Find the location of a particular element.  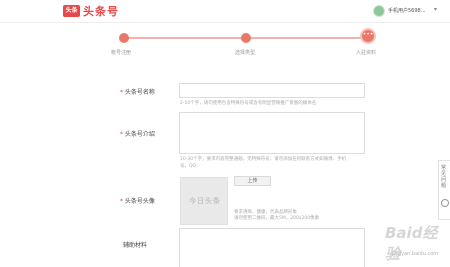

avatar-preview: 今日头条 is located at coordinates (204, 201).